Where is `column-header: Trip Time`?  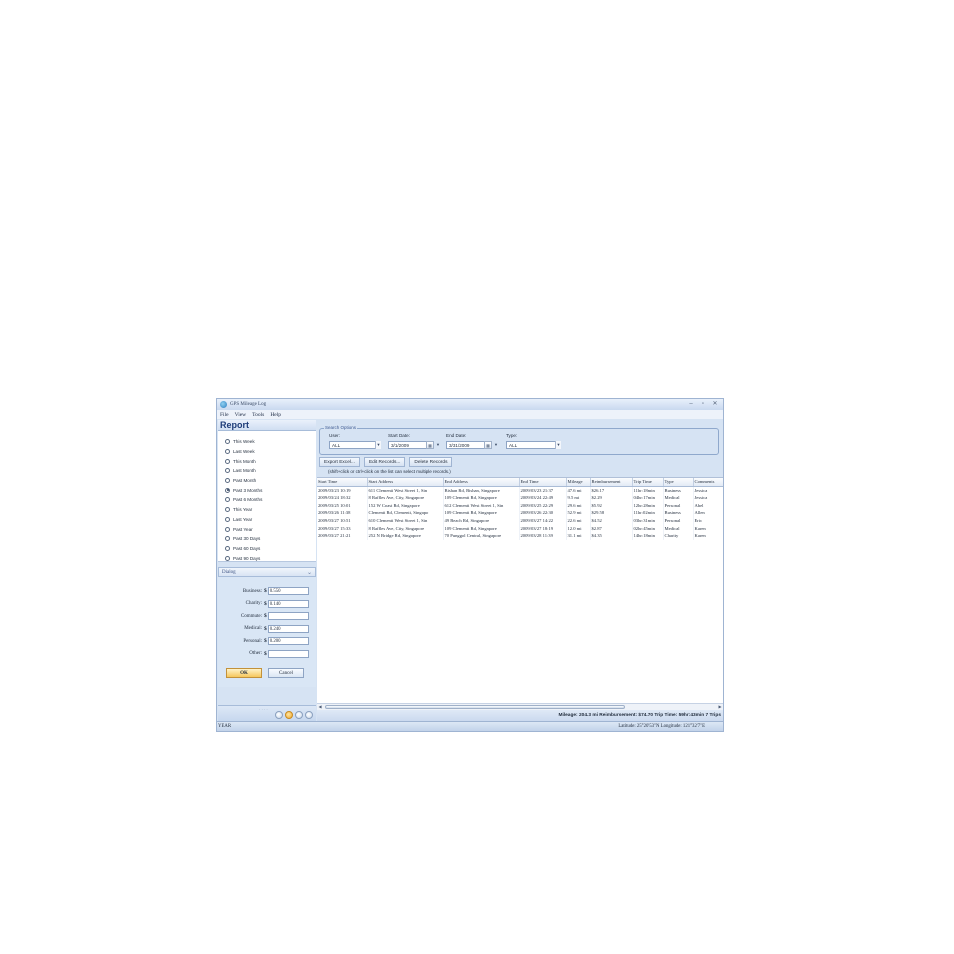
column-header: Trip Time is located at coordinates (648, 482).